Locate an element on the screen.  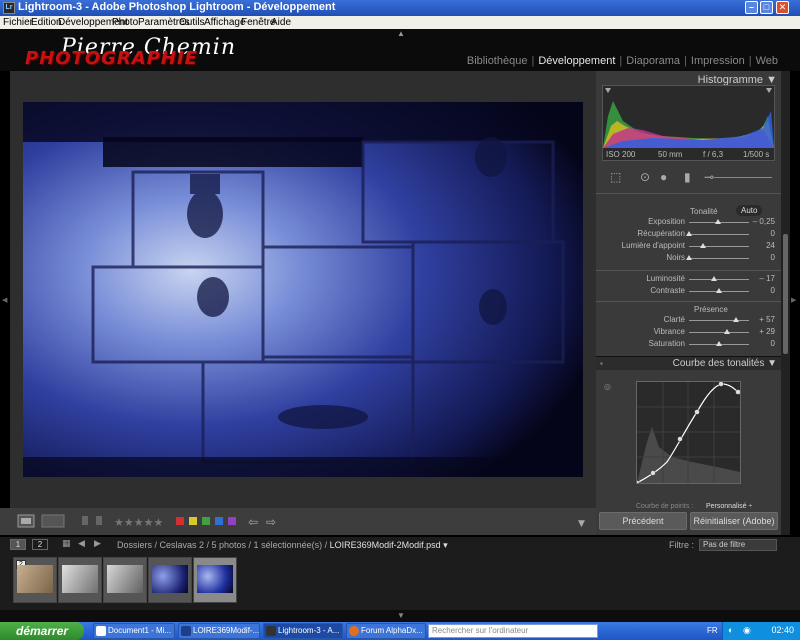
adjustment-brush-icon: ⊸ is located at coordinates (709, 177).